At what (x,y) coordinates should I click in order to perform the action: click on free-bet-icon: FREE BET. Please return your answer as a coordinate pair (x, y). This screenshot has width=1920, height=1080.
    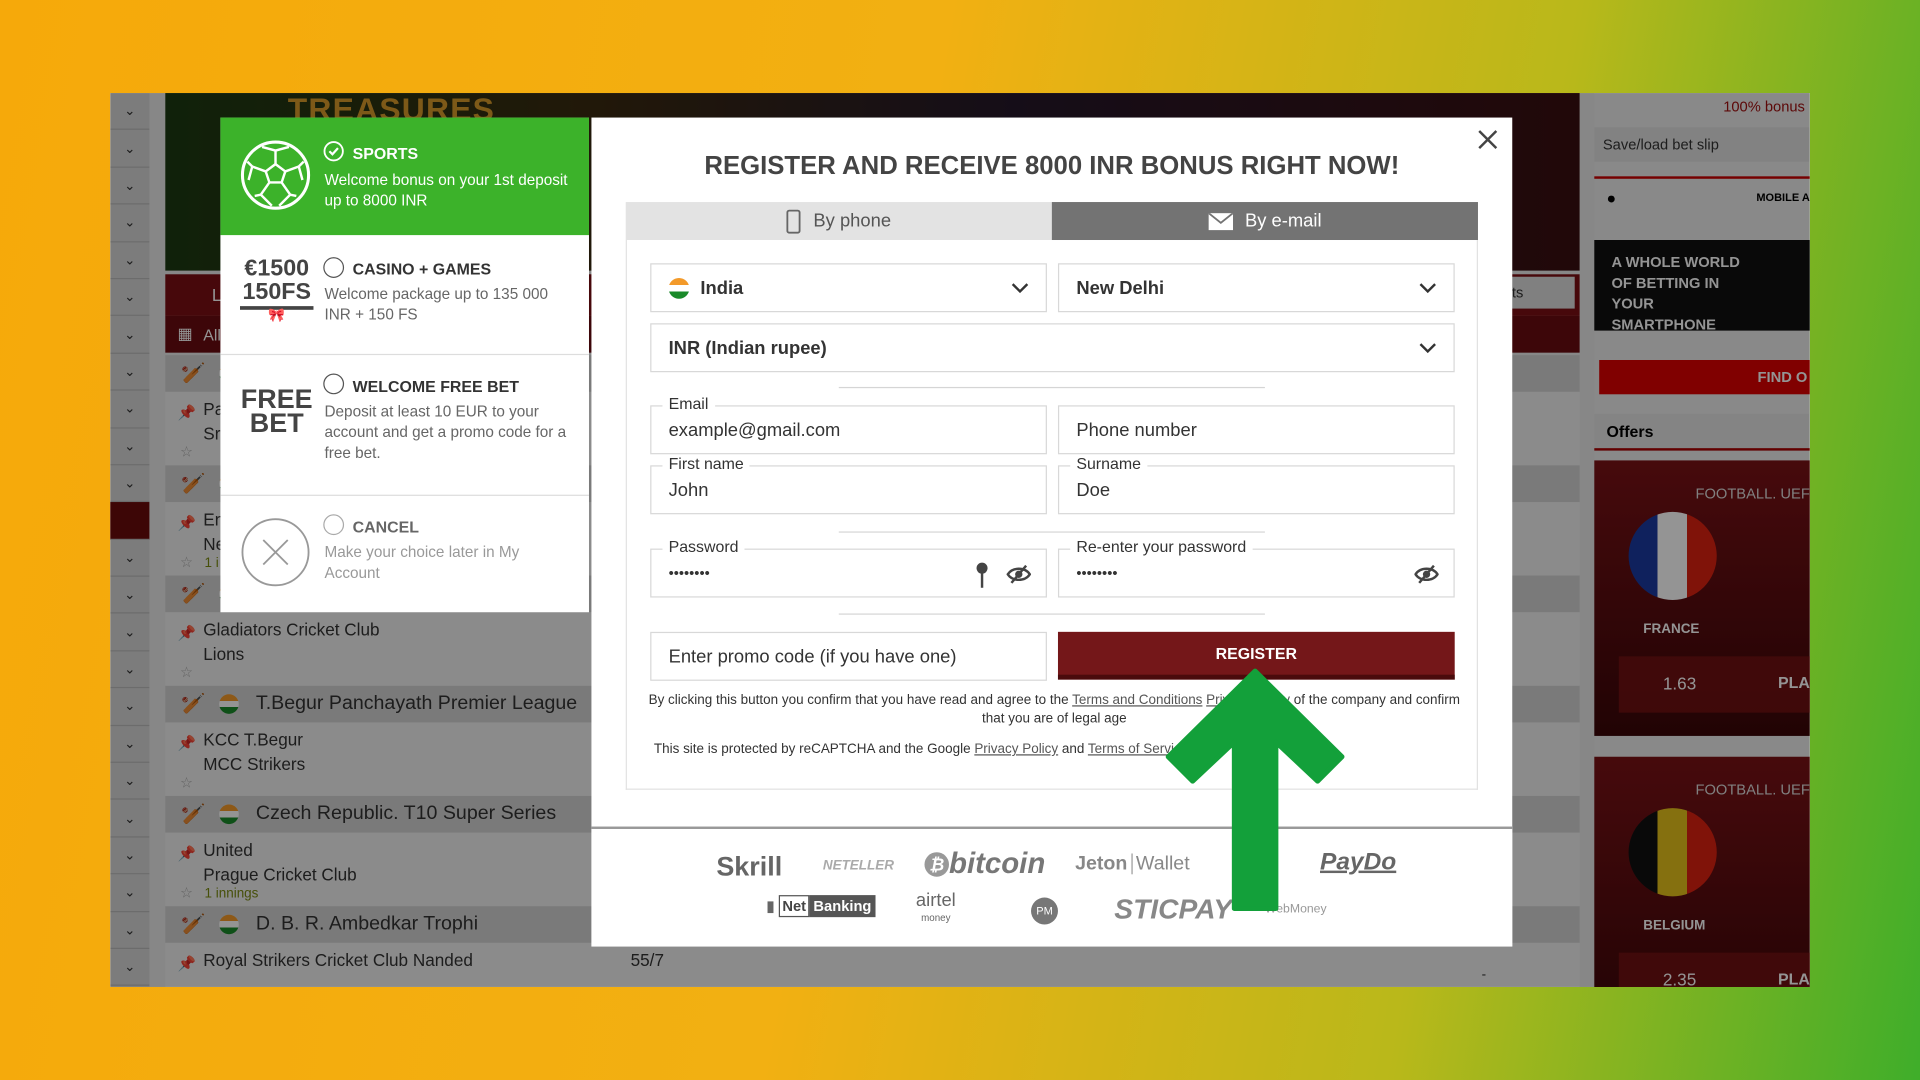
    Looking at the image, I should click on (276, 411).